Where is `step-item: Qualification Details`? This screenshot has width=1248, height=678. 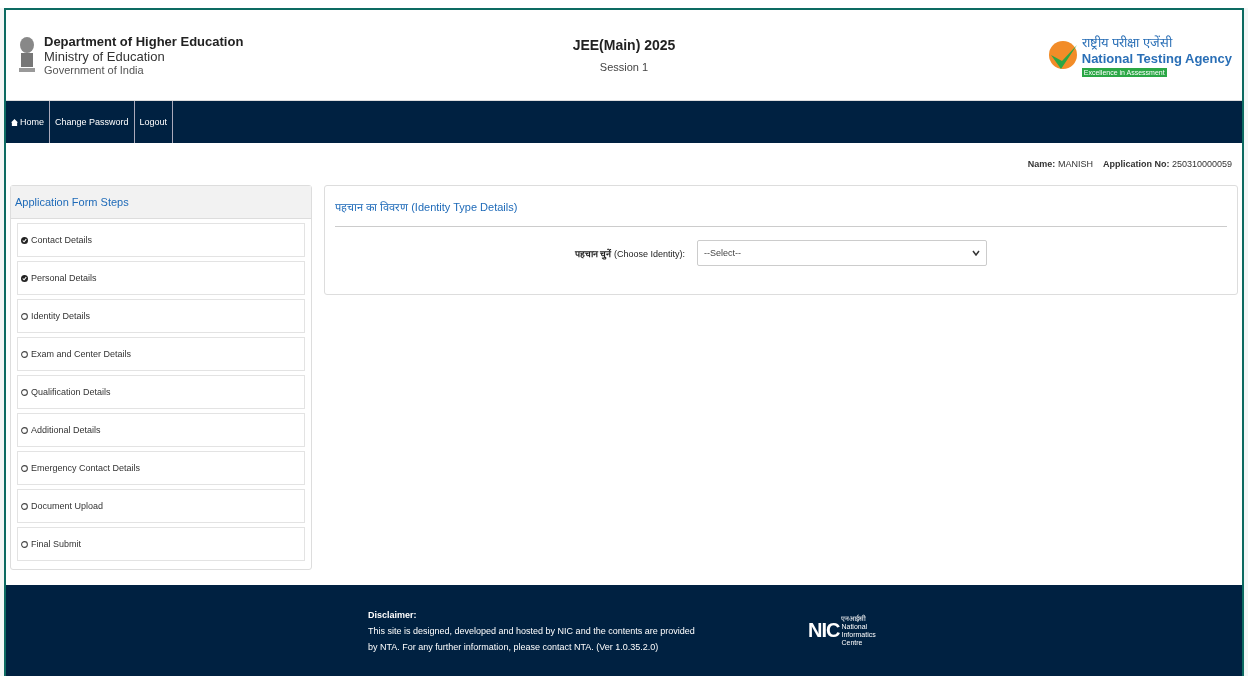 step-item: Qualification Details is located at coordinates (161, 392).